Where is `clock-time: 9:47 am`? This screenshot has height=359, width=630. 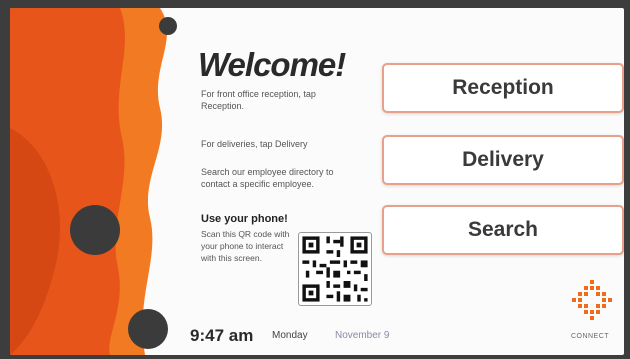
clock-time: 9:47 am is located at coordinates (222, 335).